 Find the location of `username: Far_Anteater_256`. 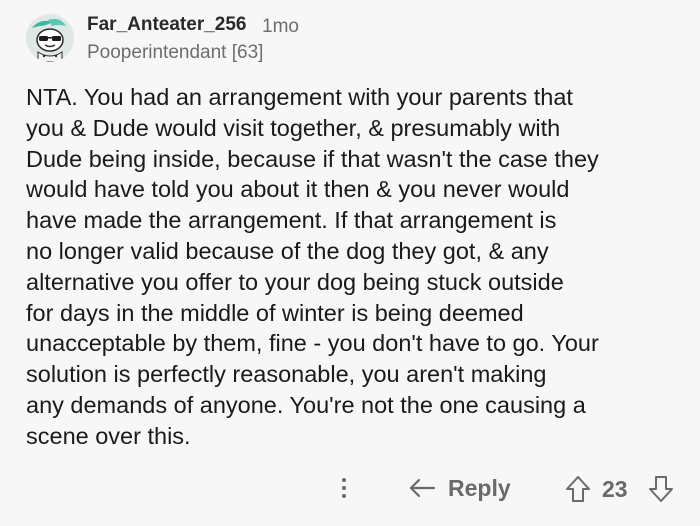

username: Far_Anteater_256 is located at coordinates (166, 25).